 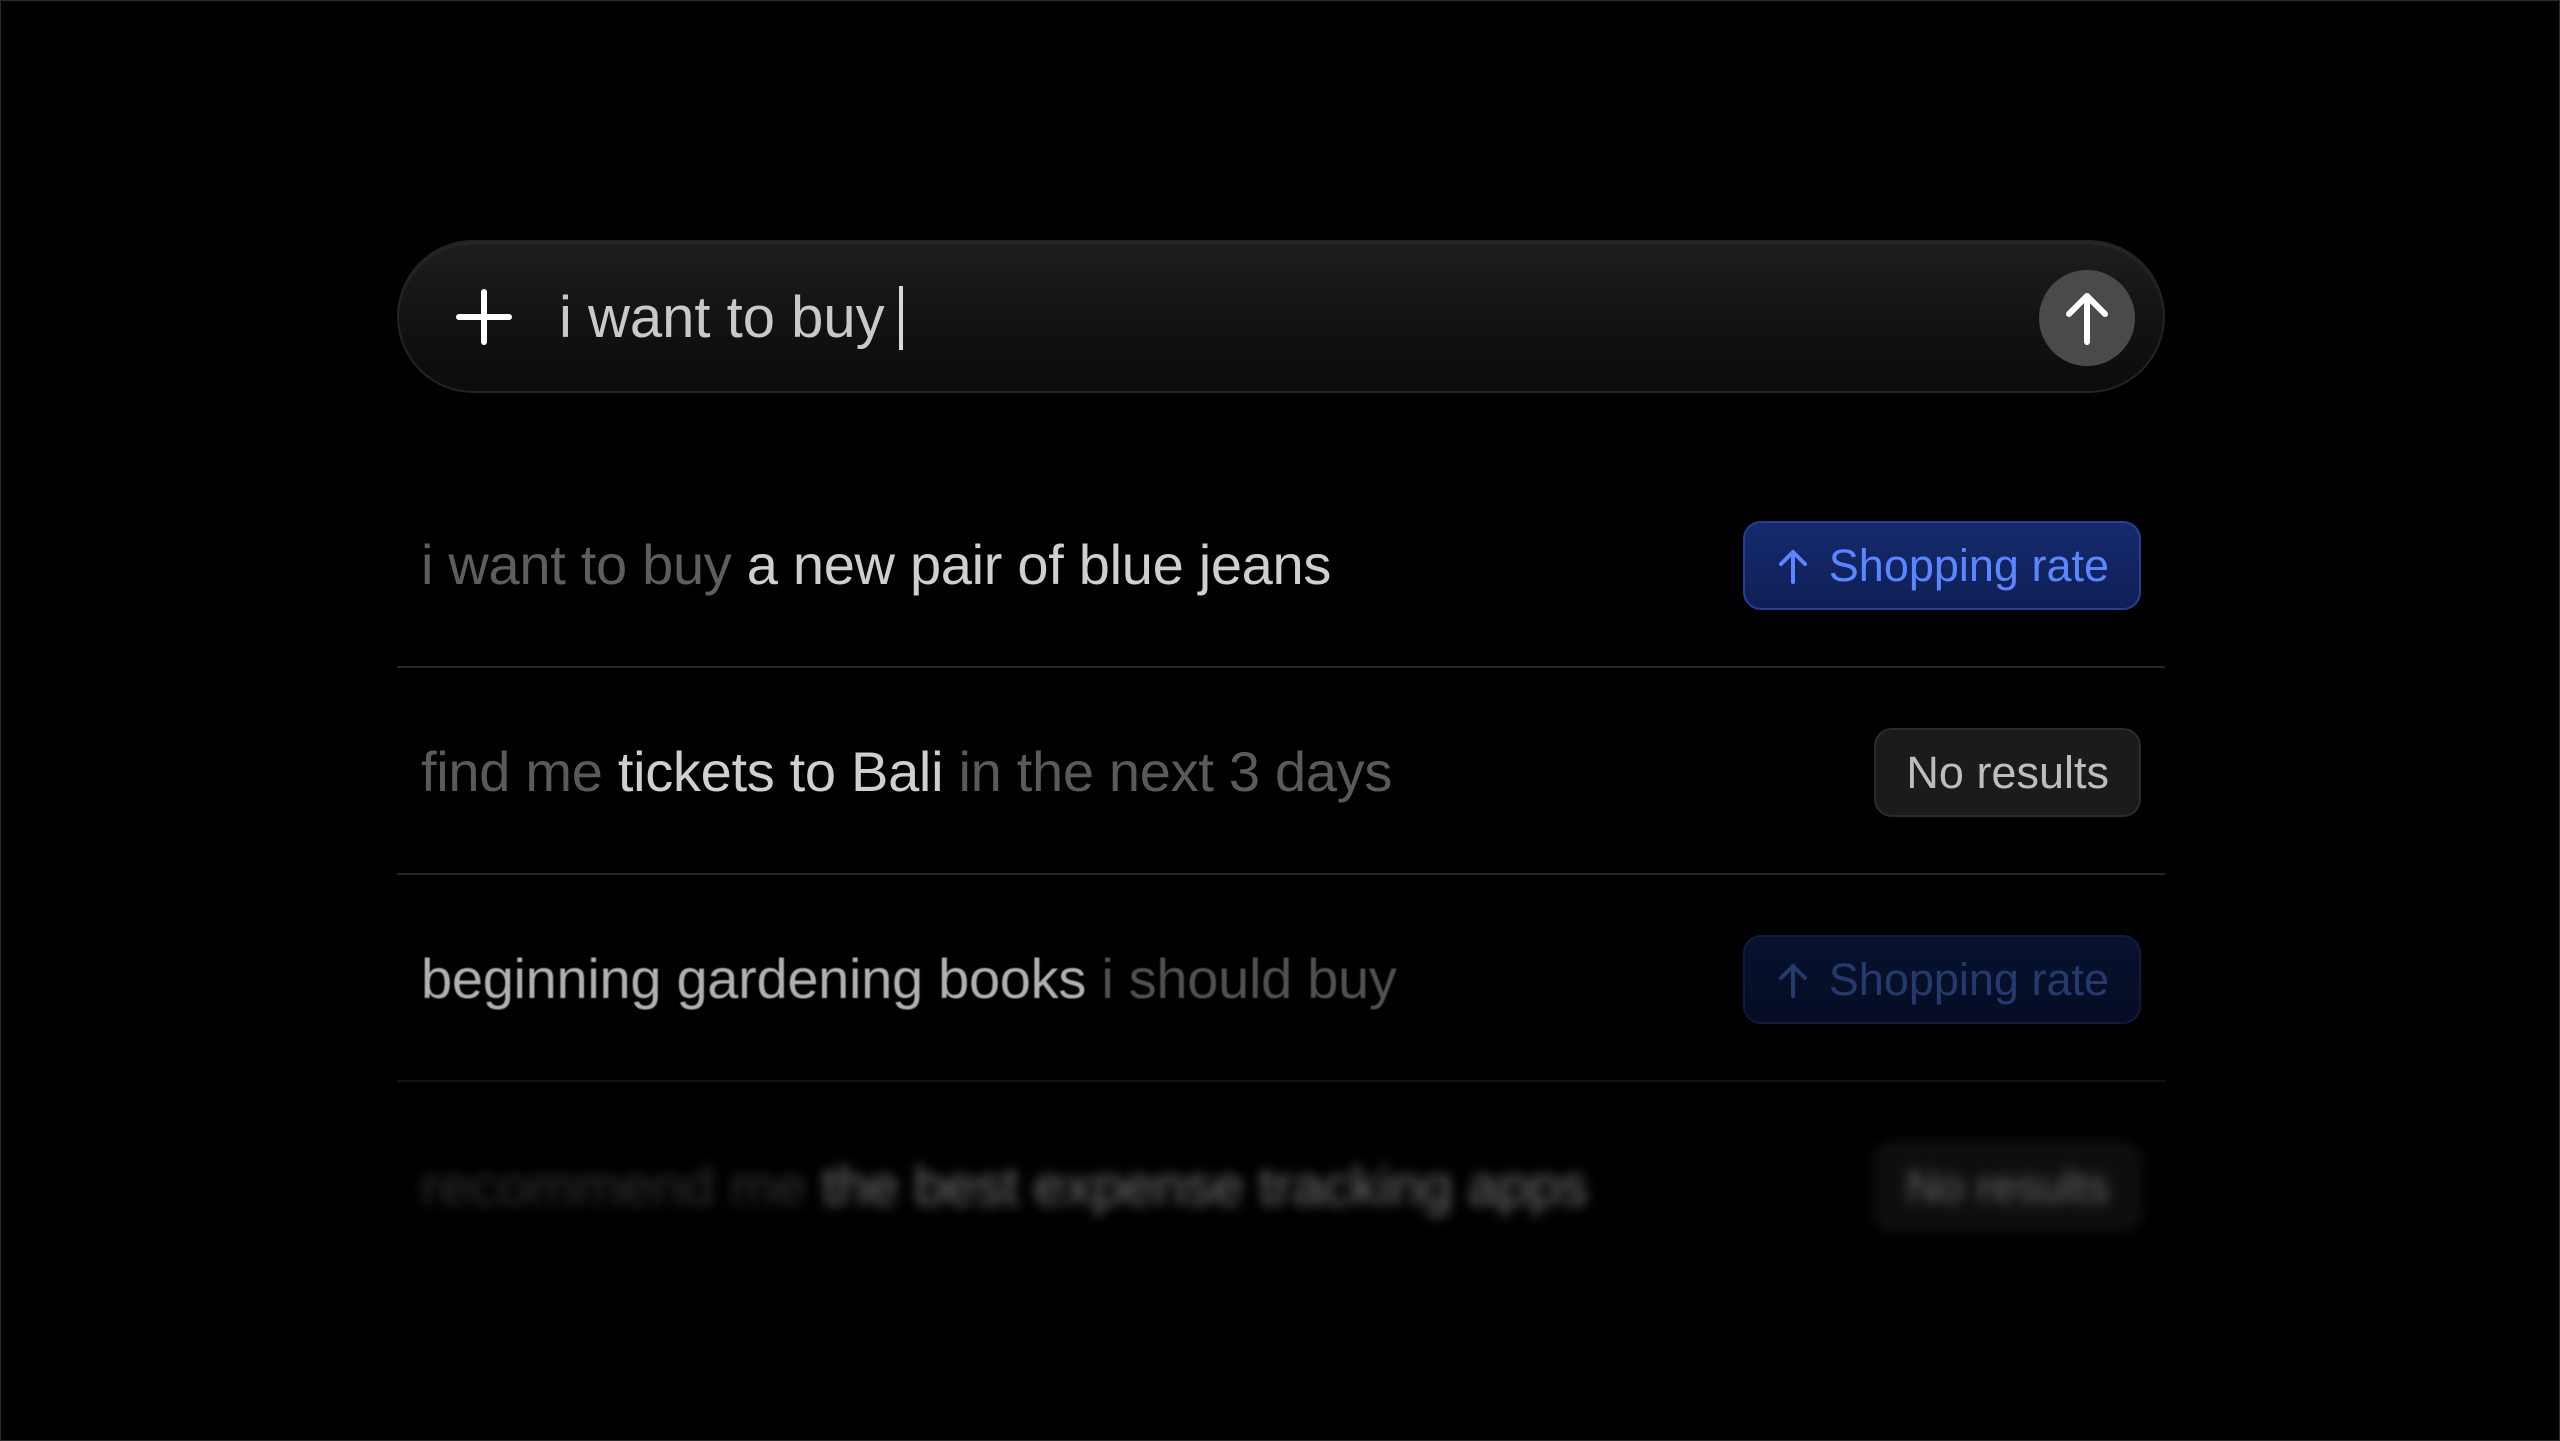 What do you see at coordinates (754, 978) in the screenshot?
I see `suggestion-completion: beginning gardening books` at bounding box center [754, 978].